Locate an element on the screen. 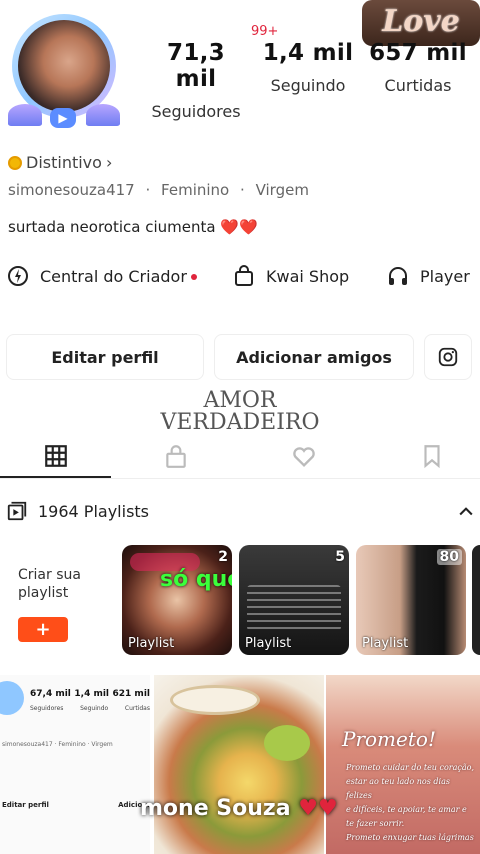 This screenshot has width=480, height=854. tab-liked is located at coordinates (304, 456).